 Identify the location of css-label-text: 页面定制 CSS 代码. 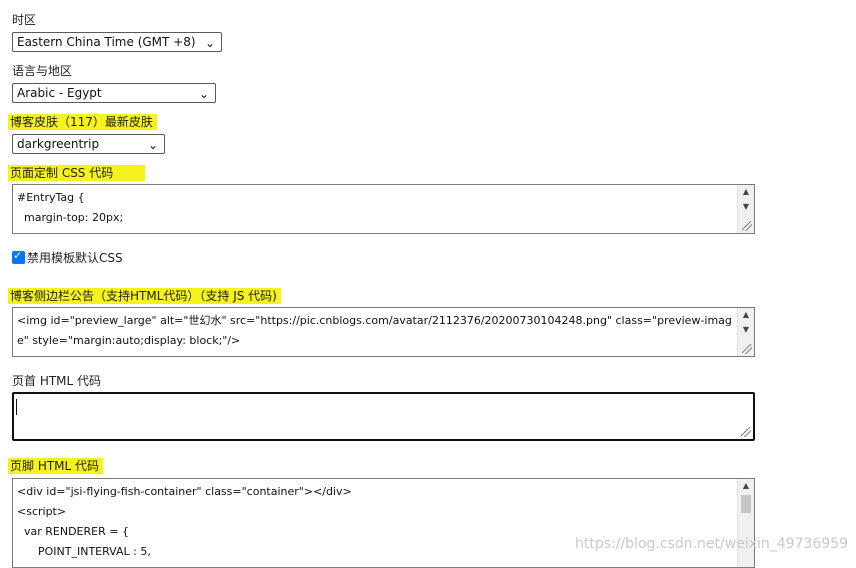
(77, 173).